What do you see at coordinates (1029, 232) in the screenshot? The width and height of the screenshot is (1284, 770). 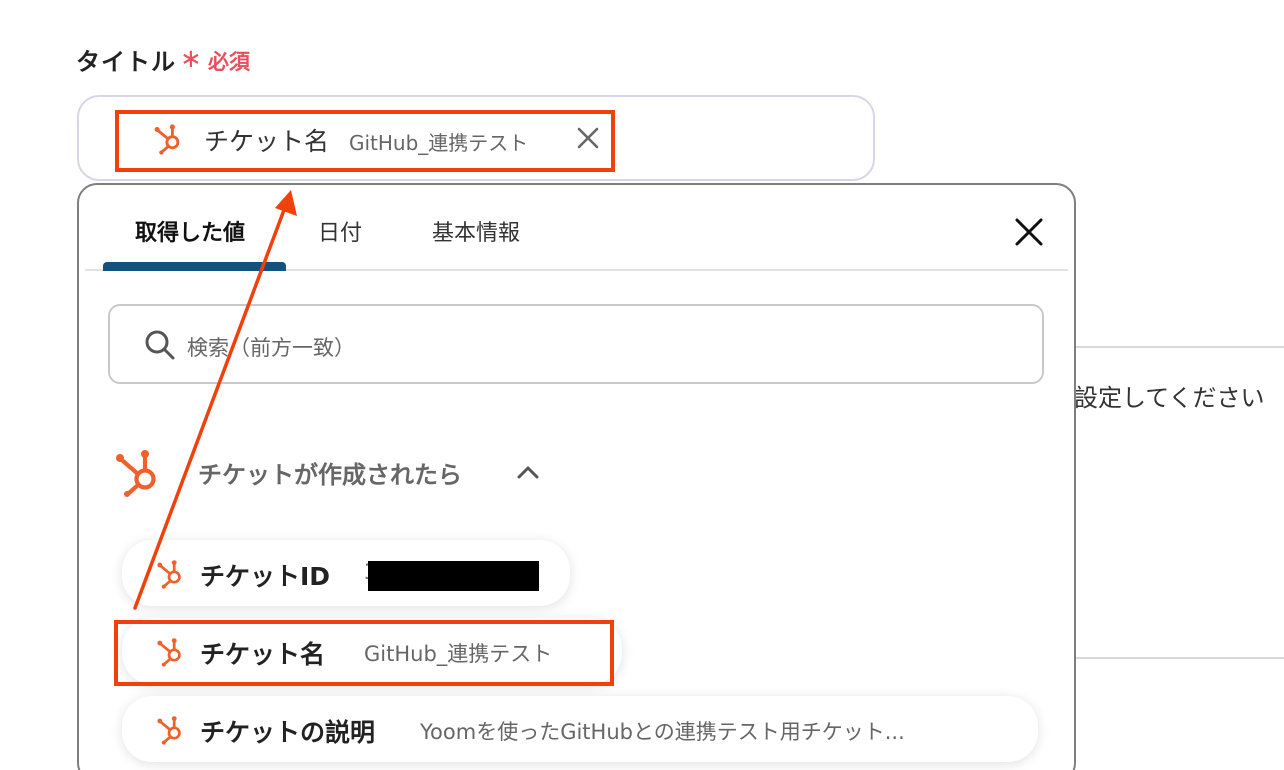 I see `close-icon` at bounding box center [1029, 232].